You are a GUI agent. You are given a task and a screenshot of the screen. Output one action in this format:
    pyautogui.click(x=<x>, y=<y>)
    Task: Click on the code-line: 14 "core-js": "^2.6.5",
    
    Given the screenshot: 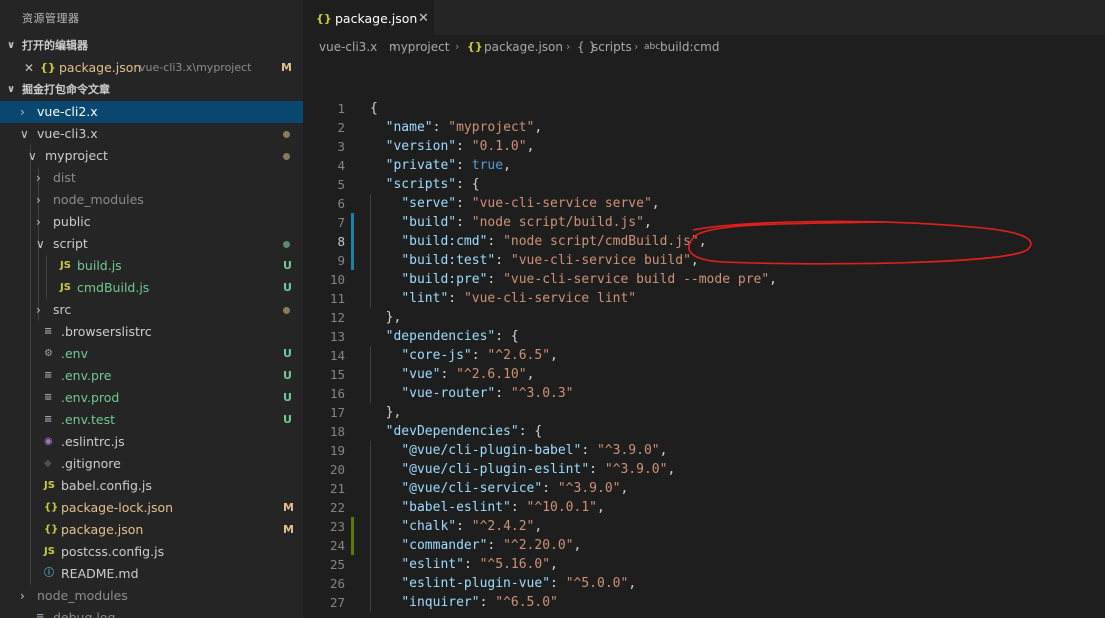 What is the action you would take?
    pyautogui.click(x=704, y=355)
    